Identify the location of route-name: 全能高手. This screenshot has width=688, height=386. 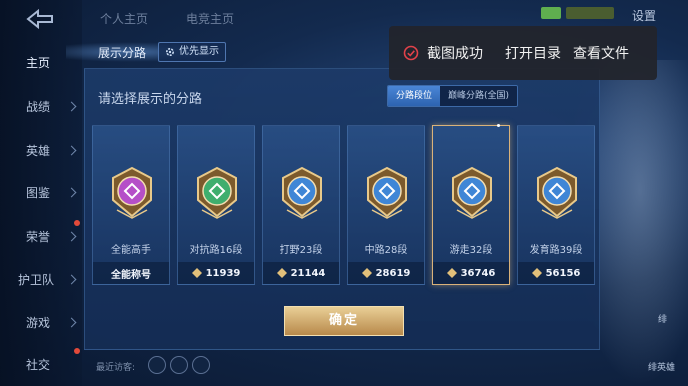
(131, 250).